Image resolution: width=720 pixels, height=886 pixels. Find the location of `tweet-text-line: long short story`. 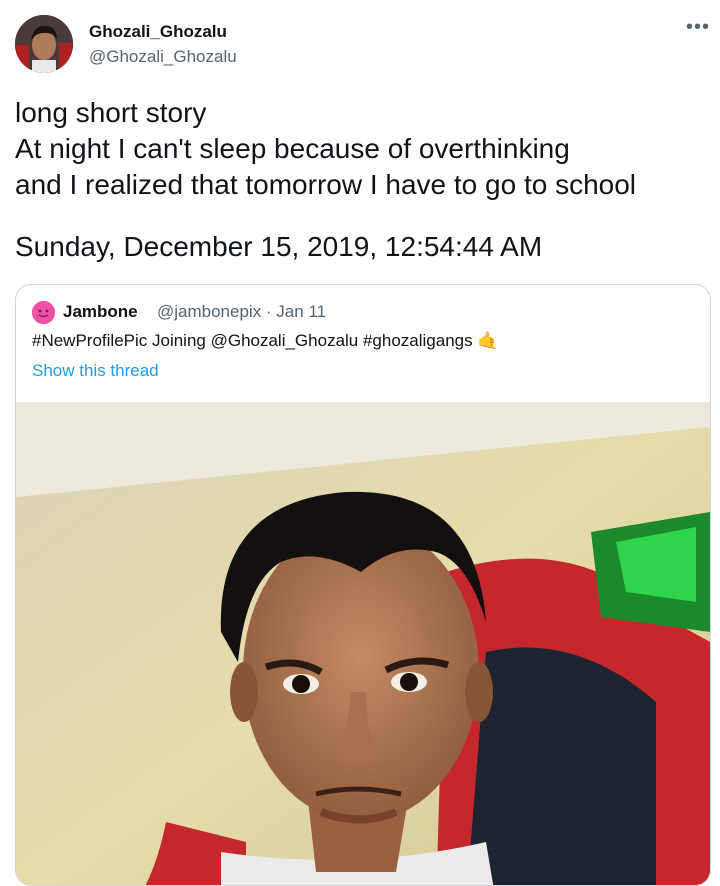

tweet-text-line: long short story is located at coordinates (111, 112).